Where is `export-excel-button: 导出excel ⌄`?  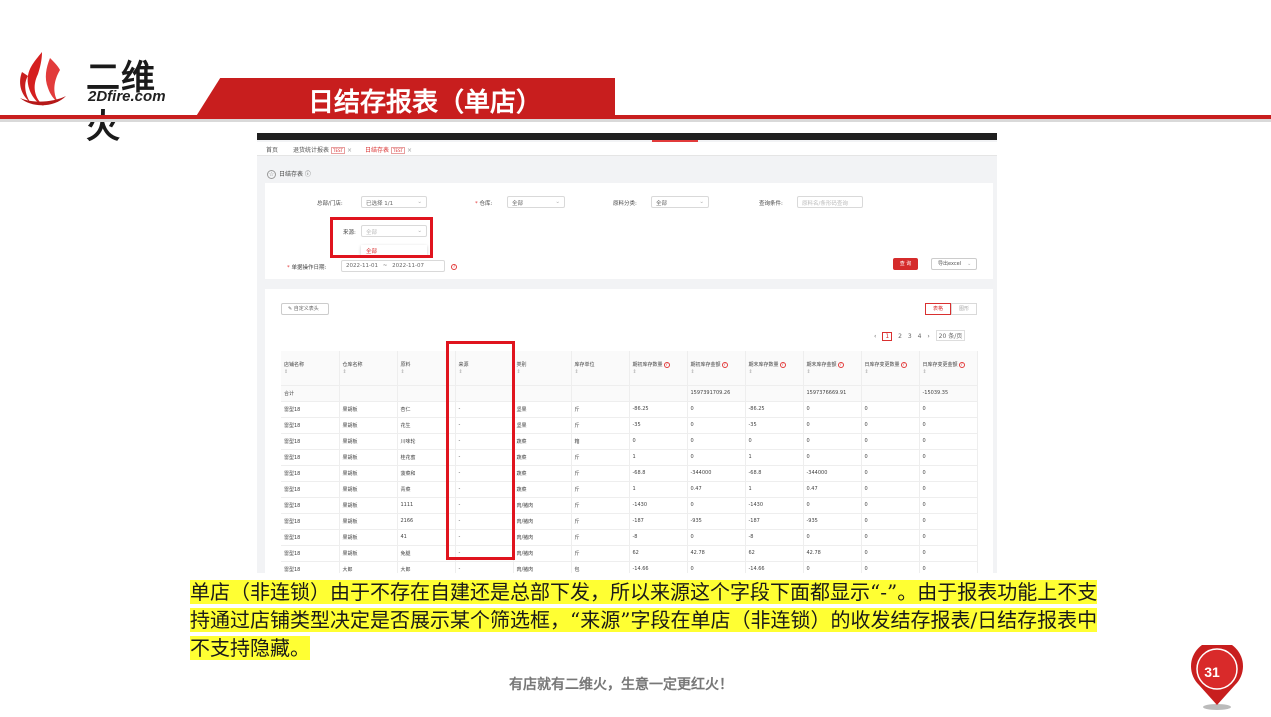 export-excel-button: 导出excel ⌄ is located at coordinates (954, 264).